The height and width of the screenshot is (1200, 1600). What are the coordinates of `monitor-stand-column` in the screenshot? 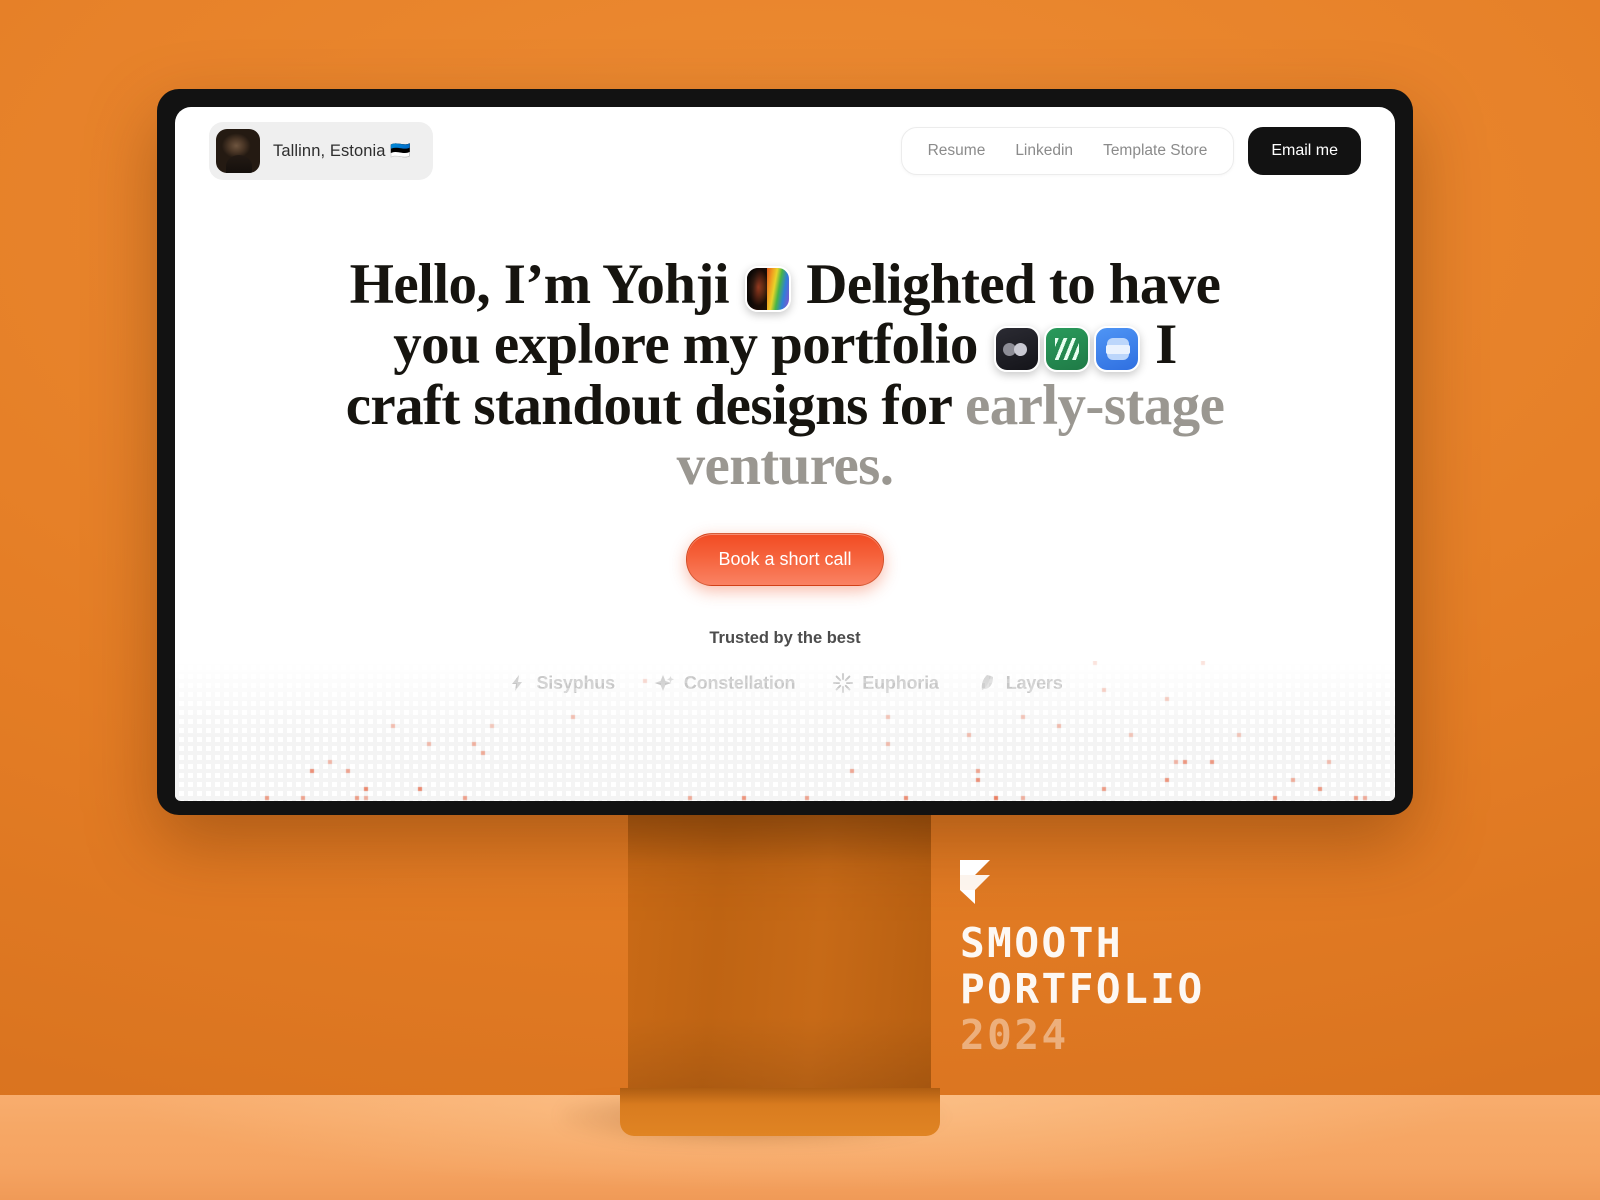 It's located at (779, 958).